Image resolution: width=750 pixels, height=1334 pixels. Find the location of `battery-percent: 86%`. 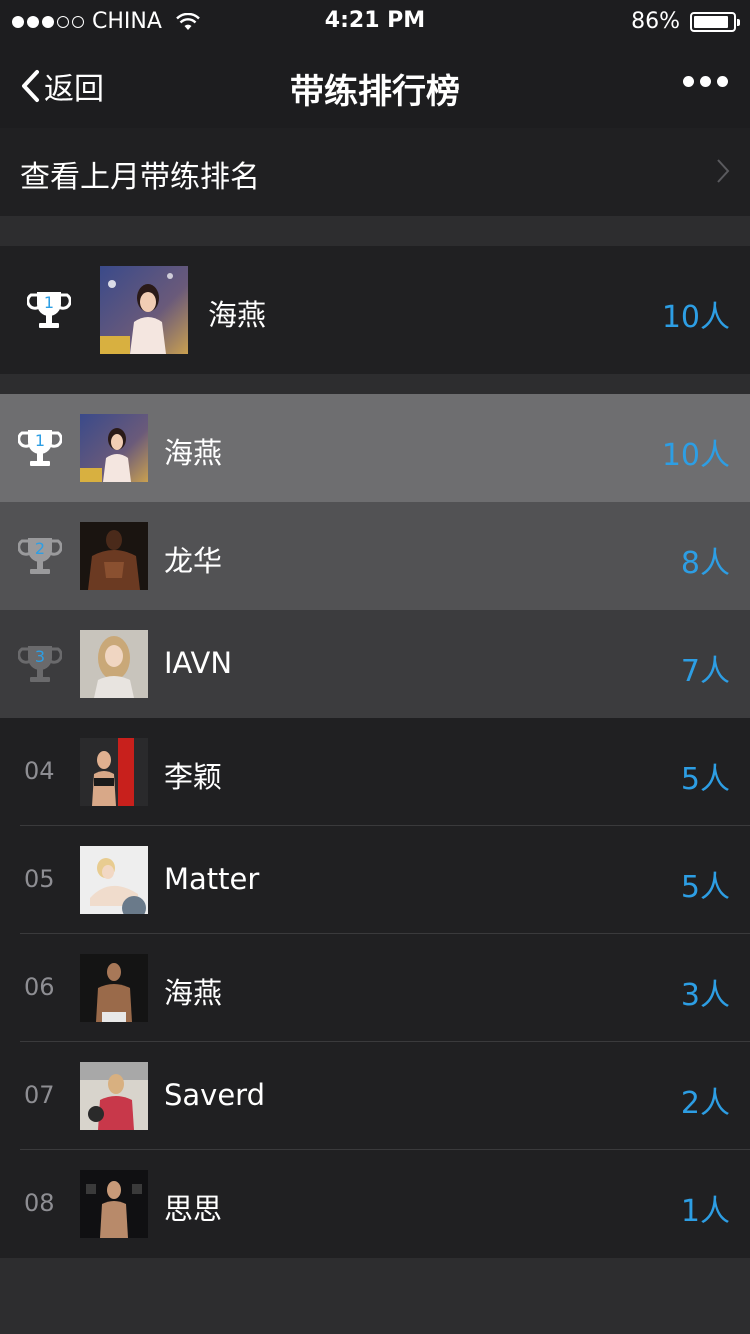

battery-percent: 86% is located at coordinates (655, 21).